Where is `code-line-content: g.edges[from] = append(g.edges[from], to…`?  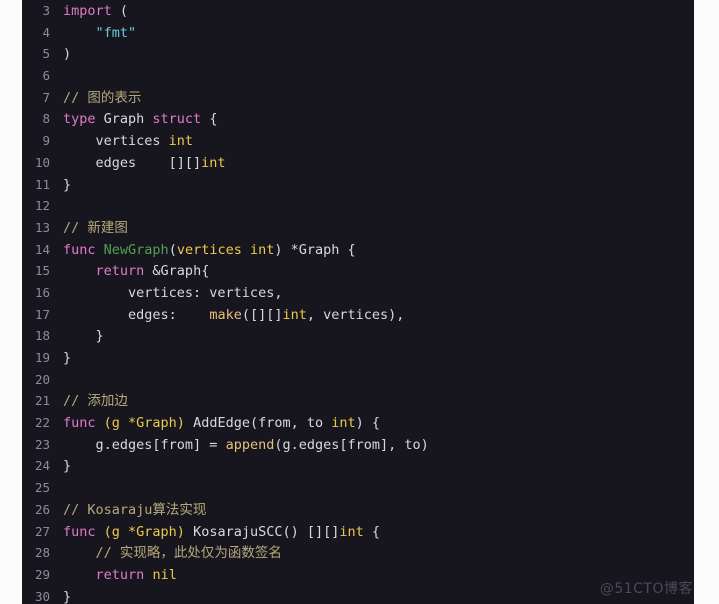 code-line-content: g.edges[from] = append(g.edges[from], to… is located at coordinates (246, 445).